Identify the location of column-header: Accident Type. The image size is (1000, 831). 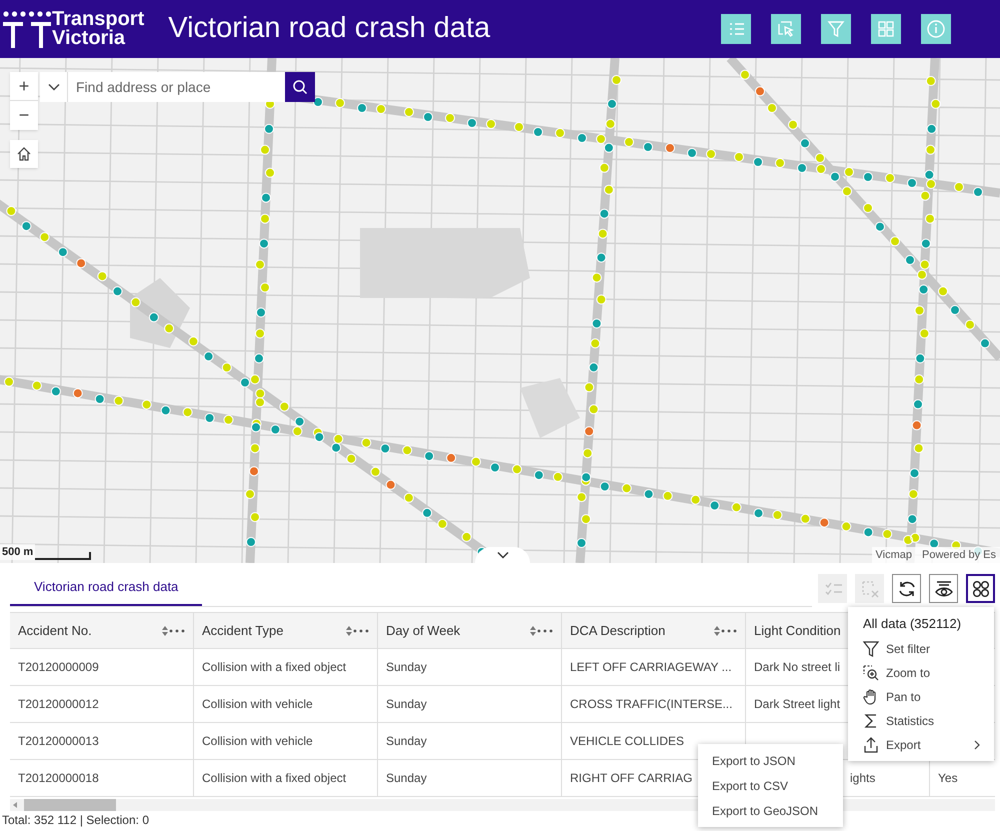
(286, 630).